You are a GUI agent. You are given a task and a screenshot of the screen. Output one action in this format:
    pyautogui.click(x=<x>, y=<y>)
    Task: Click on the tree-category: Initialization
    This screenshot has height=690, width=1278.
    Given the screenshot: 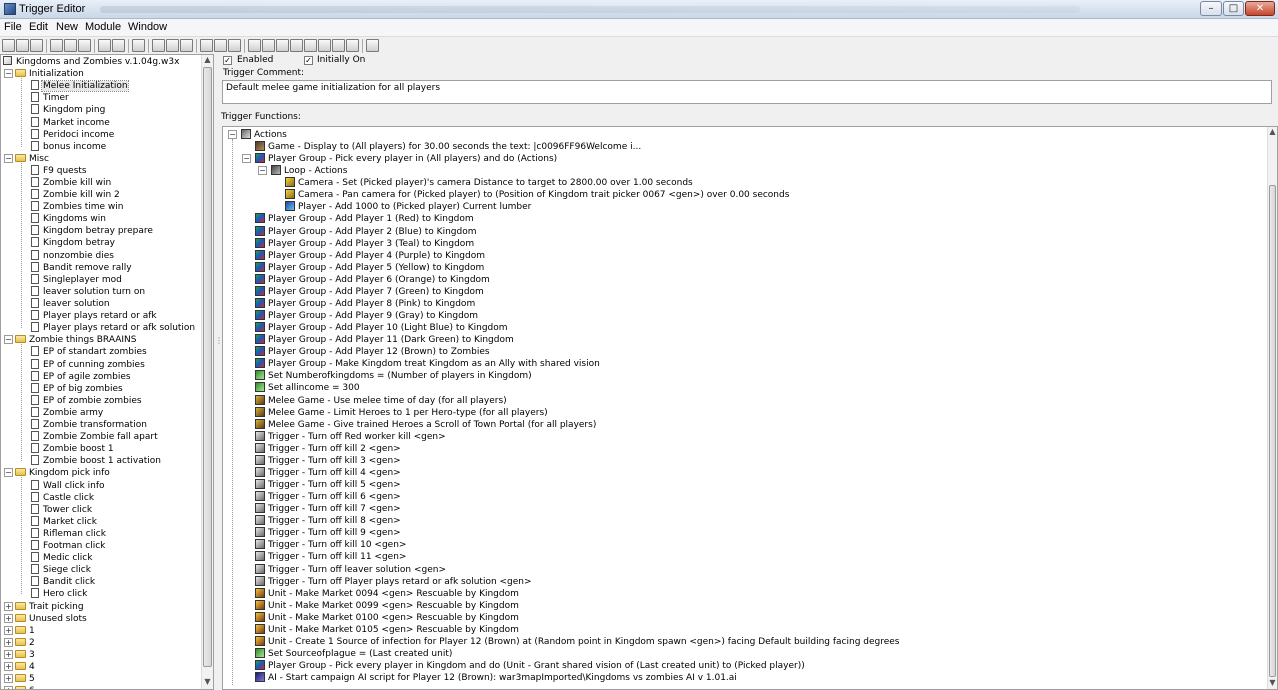 What is the action you would take?
    pyautogui.click(x=49, y=74)
    